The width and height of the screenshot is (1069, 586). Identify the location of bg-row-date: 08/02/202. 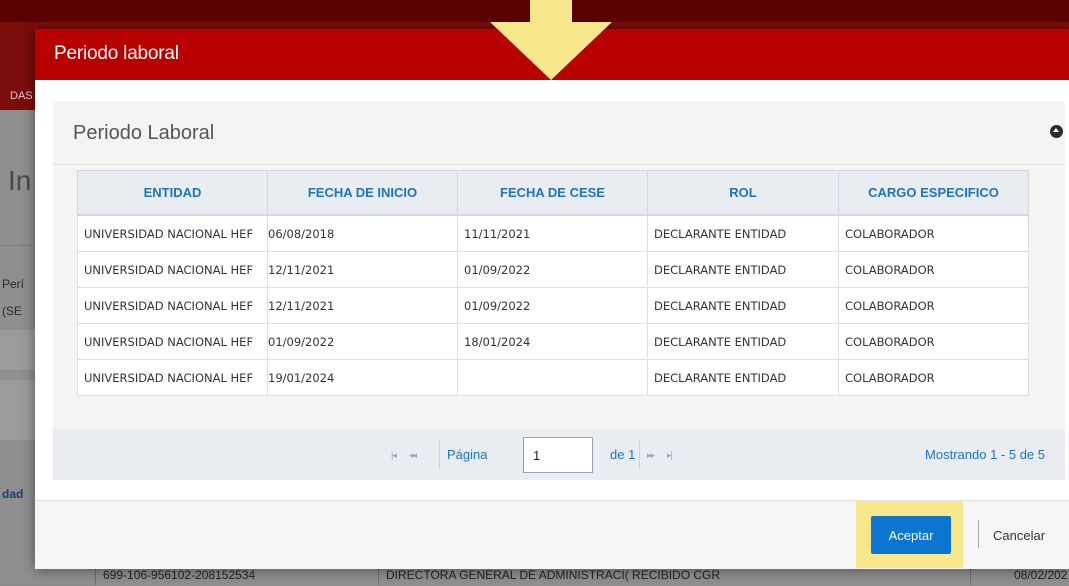
(1041, 575).